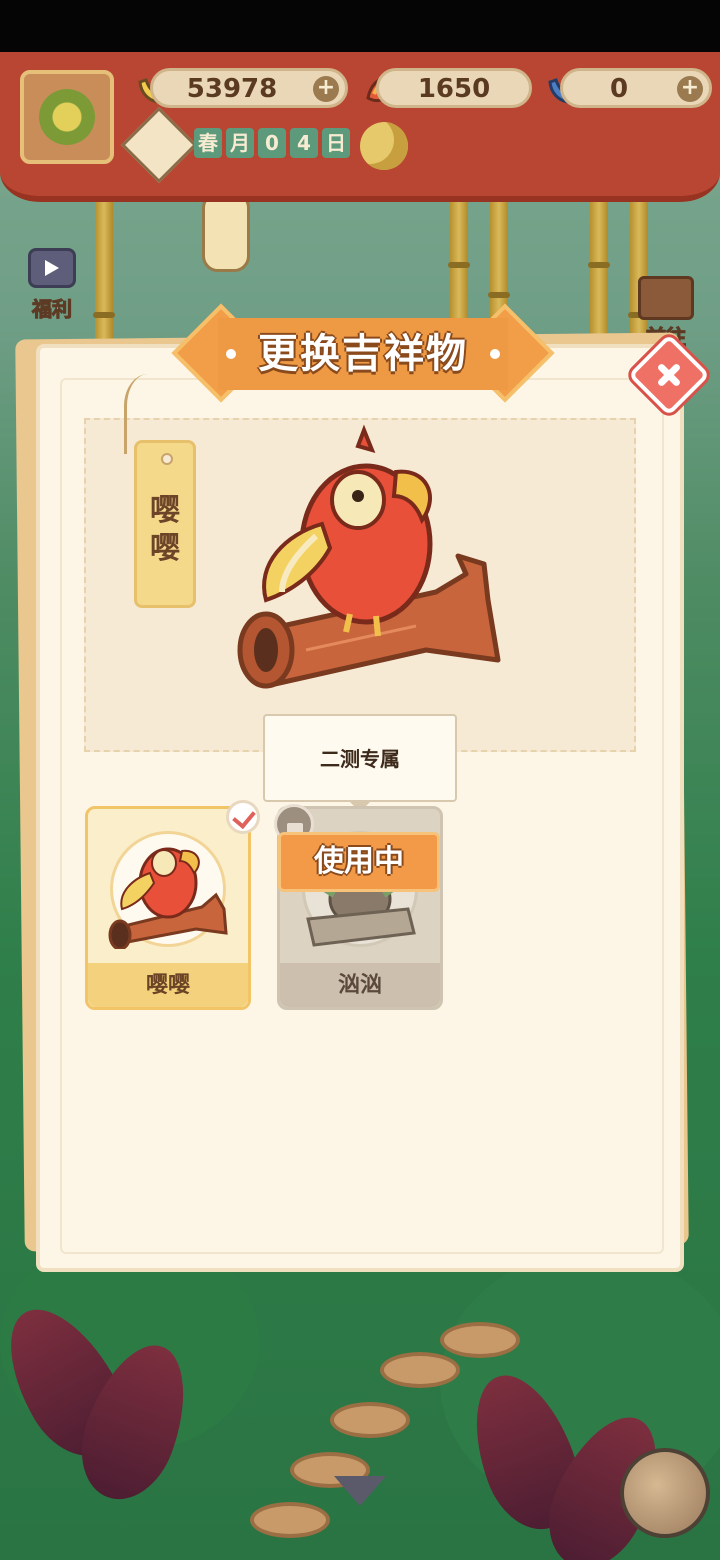  I want to click on parrot-mascot-illustration, so click(369, 556).